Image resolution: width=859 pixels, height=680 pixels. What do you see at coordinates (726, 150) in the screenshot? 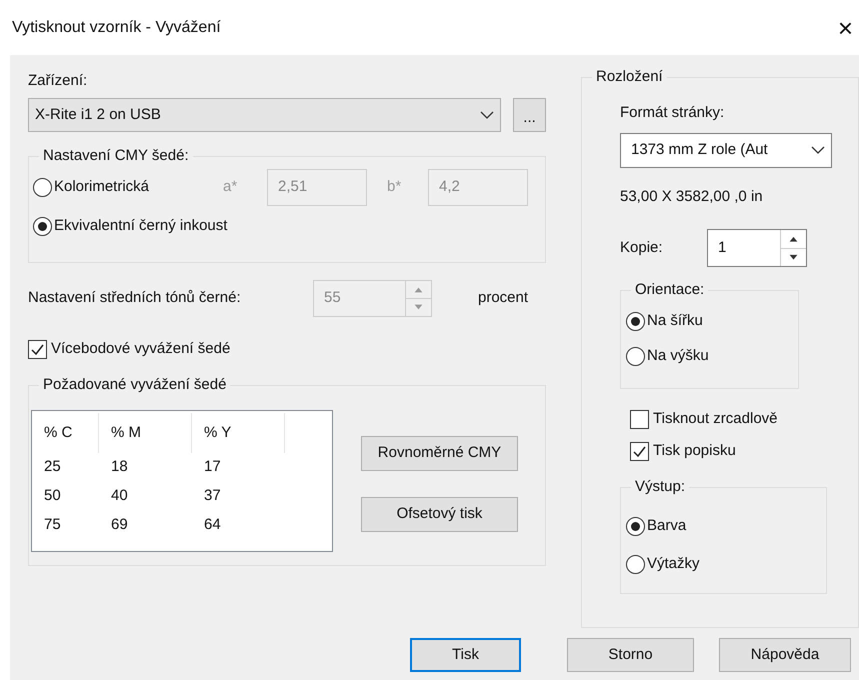
I see `dropdown: 1373 mm Z role (Aut` at bounding box center [726, 150].